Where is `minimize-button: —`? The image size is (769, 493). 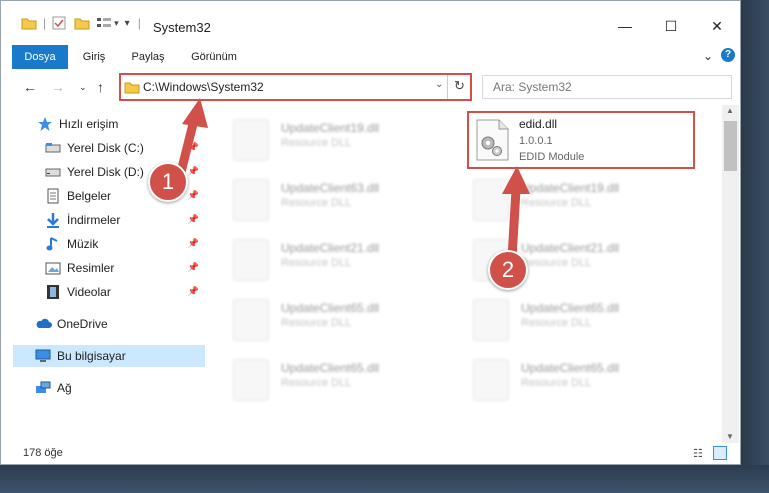
minimize-button: — is located at coordinates (625, 26).